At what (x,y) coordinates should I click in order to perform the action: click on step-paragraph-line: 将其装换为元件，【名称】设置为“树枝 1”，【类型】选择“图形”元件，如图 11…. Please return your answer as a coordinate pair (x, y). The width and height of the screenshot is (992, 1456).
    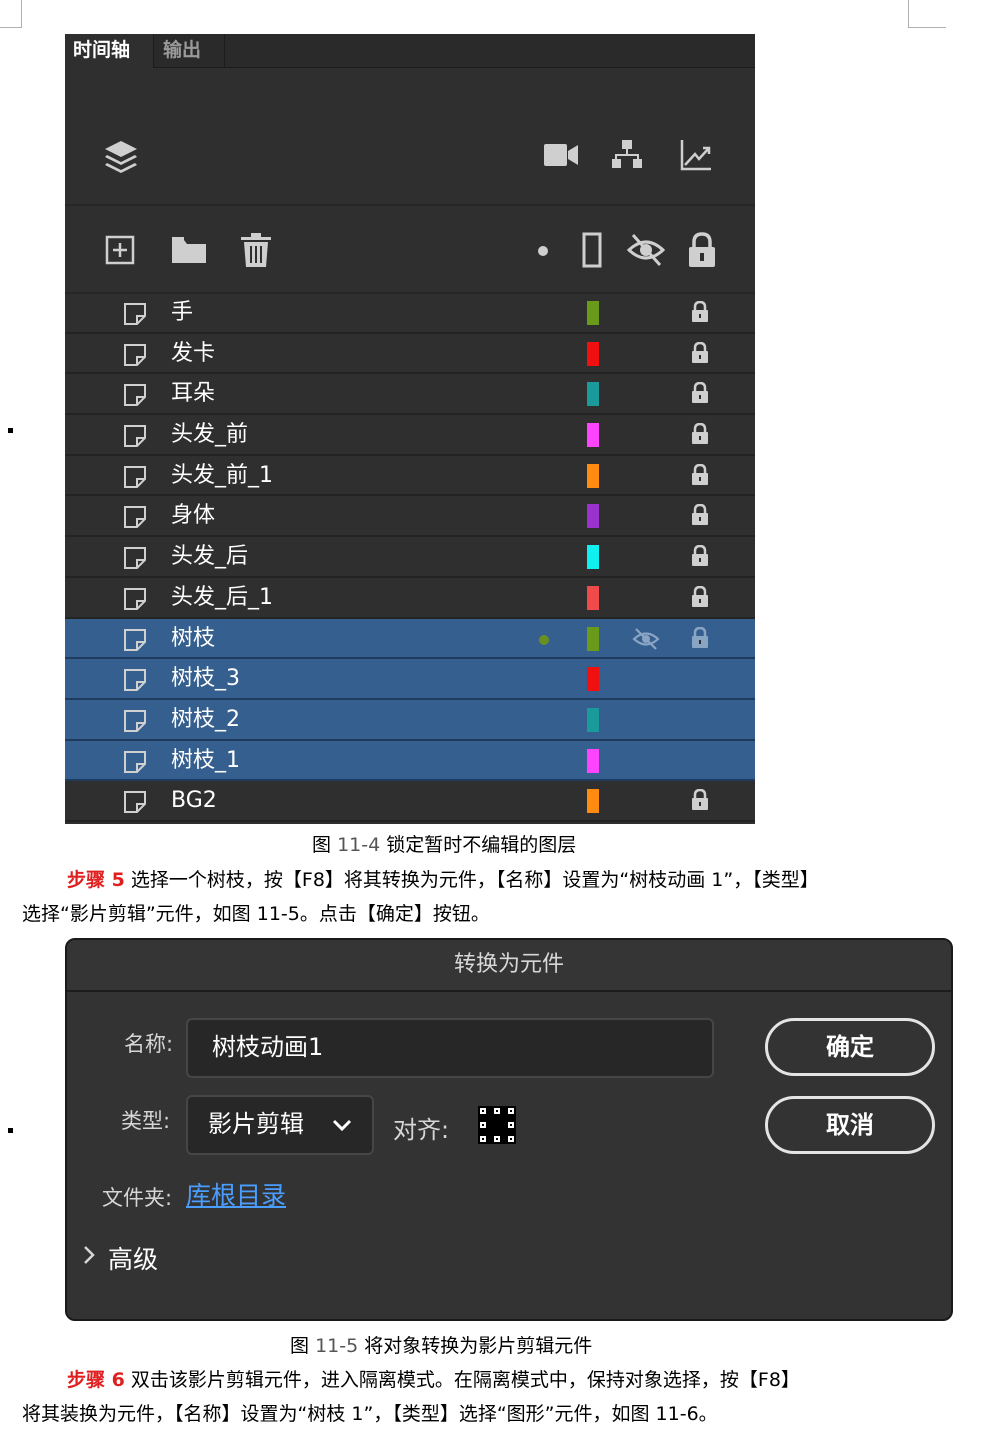
    Looking at the image, I should click on (472, 1414).